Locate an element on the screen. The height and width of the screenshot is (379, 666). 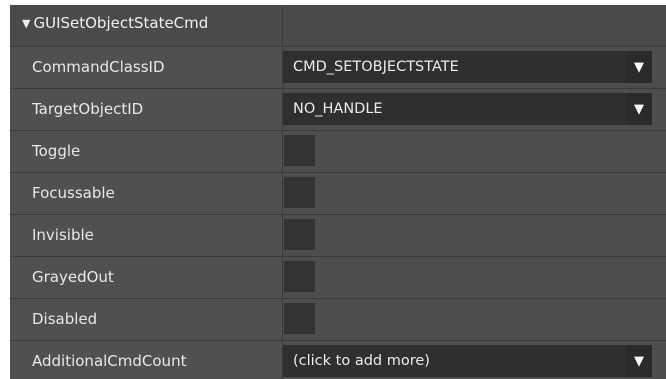
property-row-grayedout: GrayedOut is located at coordinates (338, 278).